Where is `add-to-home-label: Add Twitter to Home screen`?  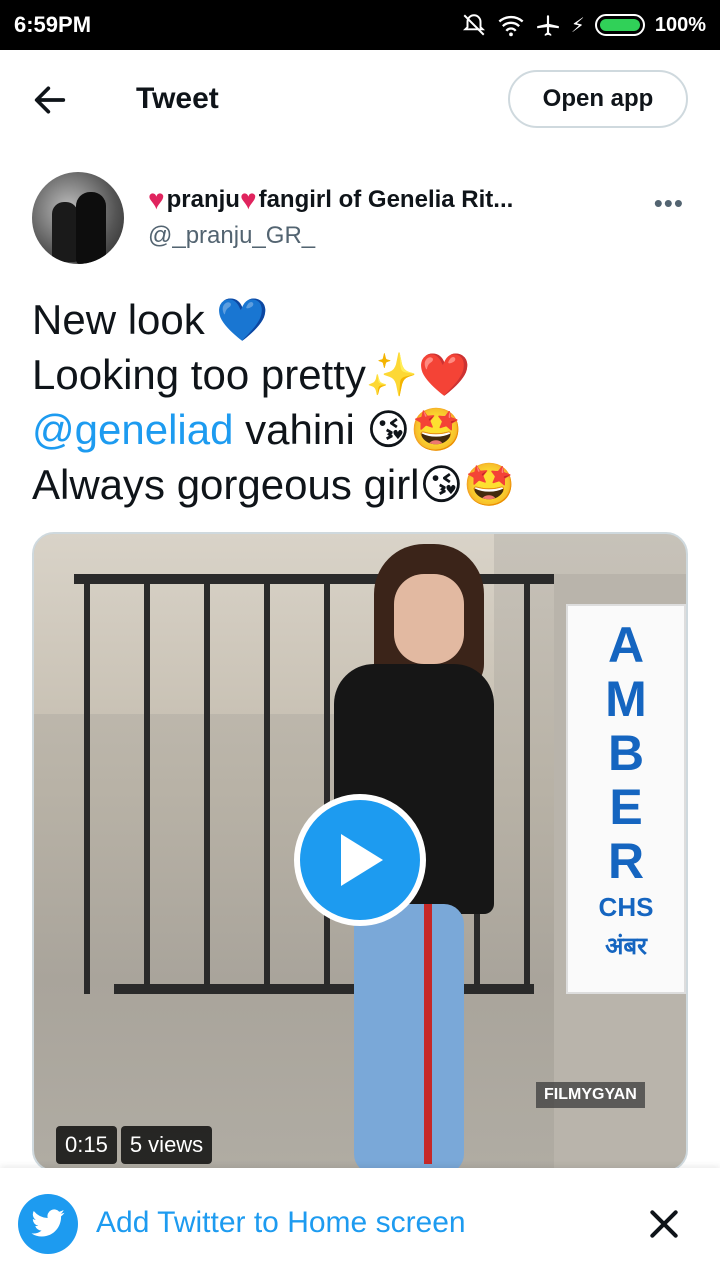 add-to-home-label: Add Twitter to Home screen is located at coordinates (281, 1223).